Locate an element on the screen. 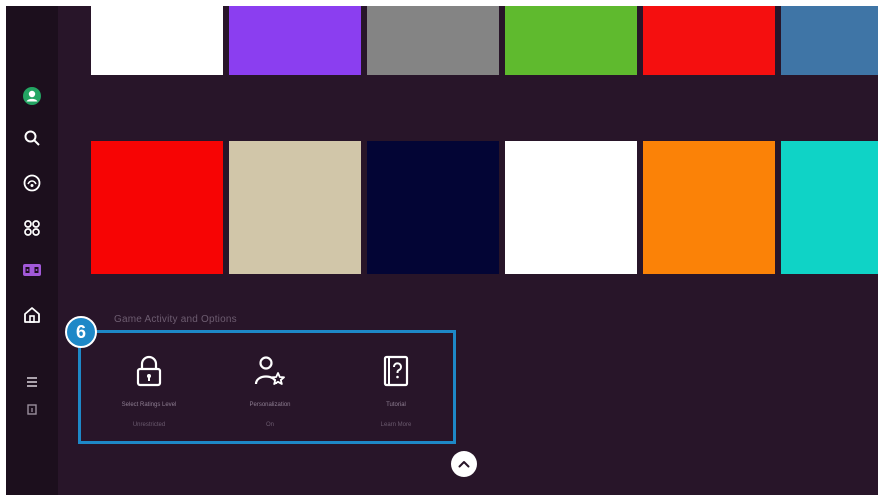  gaming-hub-icon is located at coordinates (32, 270).